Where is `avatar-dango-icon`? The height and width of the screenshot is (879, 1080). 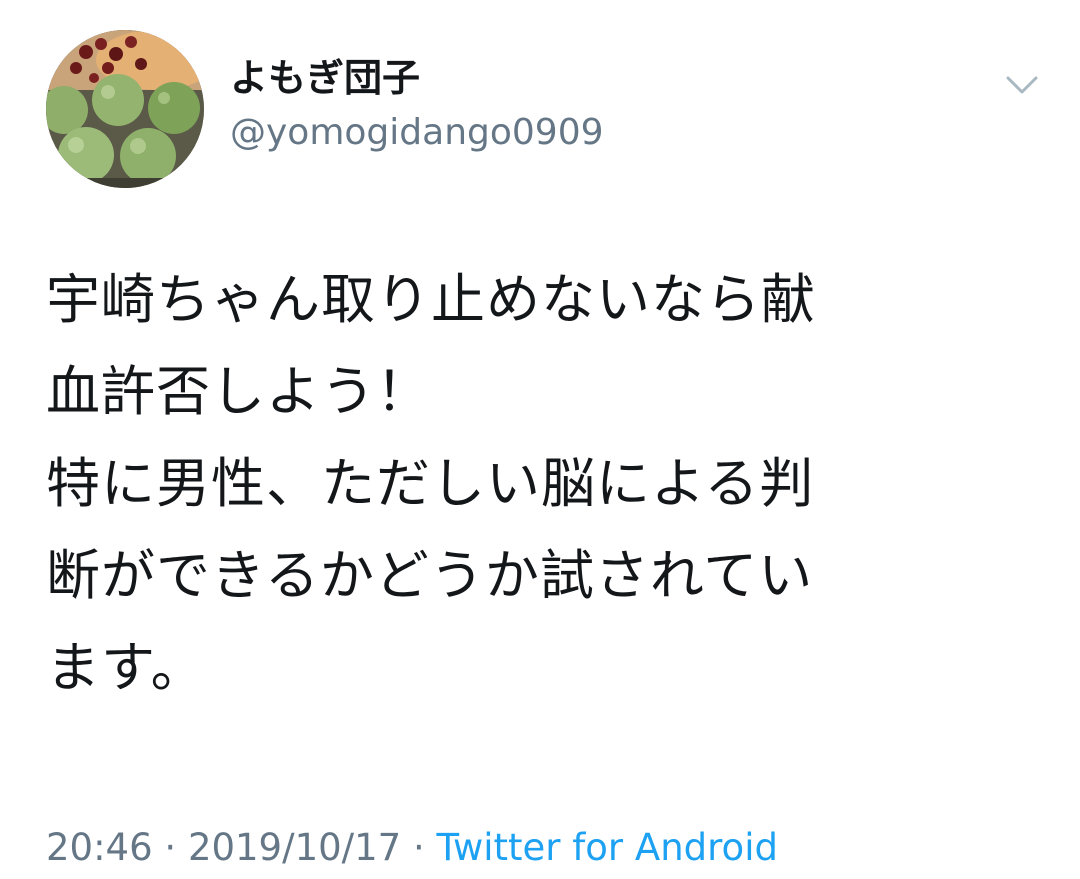
avatar-dango-icon is located at coordinates (125, 109).